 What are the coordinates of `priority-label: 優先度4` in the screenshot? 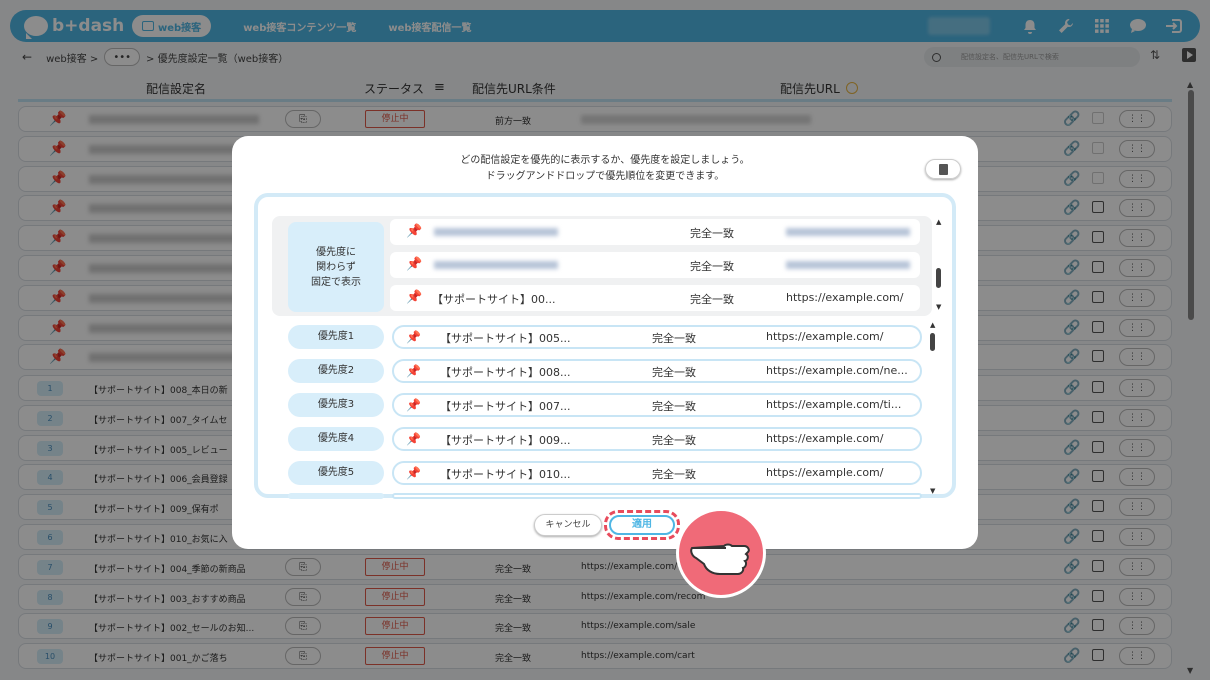 It's located at (336, 439).